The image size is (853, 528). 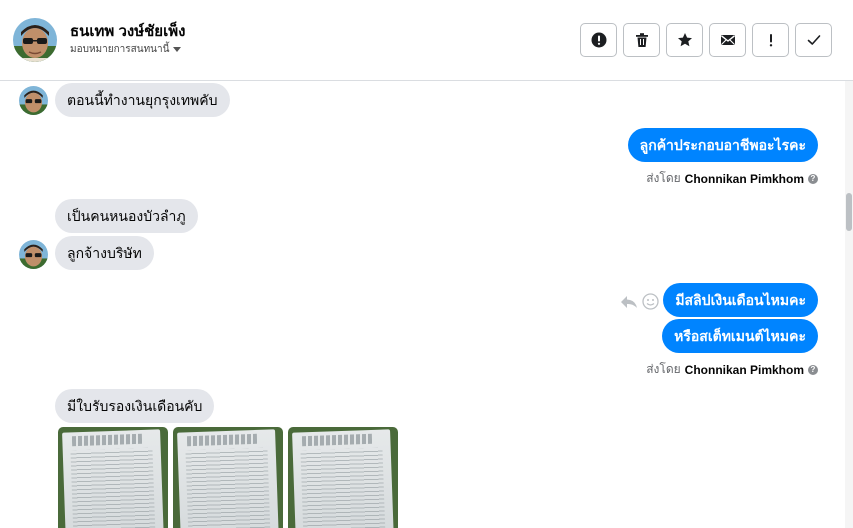 I want to click on outgoing-message: มีสลิปเงินเดือนไหมคะ, so click(x=740, y=300).